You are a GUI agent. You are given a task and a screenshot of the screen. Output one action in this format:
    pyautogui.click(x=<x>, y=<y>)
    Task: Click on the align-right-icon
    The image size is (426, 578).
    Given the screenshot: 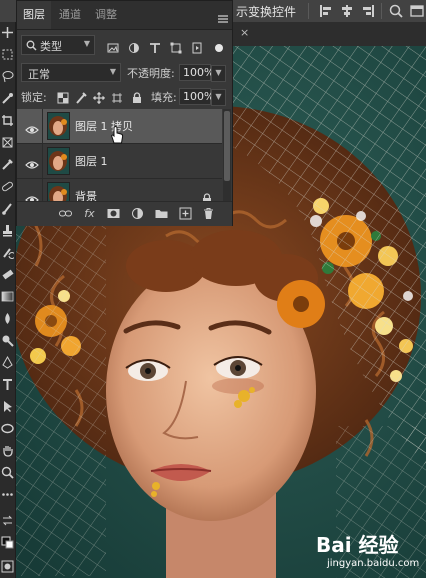 What is the action you would take?
    pyautogui.click(x=368, y=11)
    